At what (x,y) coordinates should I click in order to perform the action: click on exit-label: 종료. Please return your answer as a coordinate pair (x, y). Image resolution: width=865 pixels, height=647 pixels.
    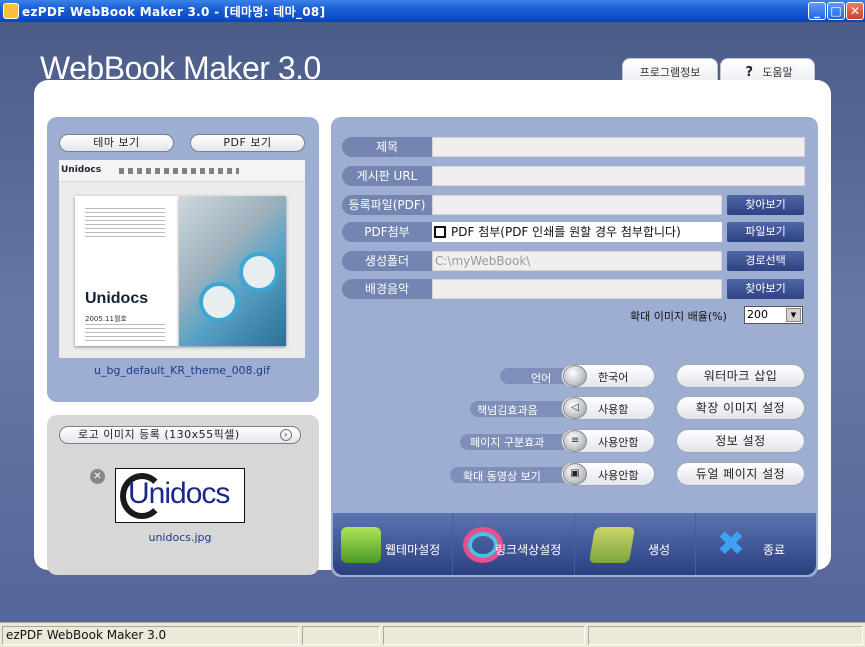
    Looking at the image, I should click on (774, 550).